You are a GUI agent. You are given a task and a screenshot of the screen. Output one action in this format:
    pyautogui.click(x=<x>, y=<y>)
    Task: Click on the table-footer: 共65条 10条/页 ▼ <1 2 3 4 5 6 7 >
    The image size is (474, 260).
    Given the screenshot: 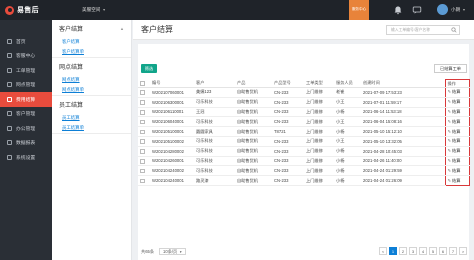 What is the action you would take?
    pyautogui.click(x=304, y=251)
    